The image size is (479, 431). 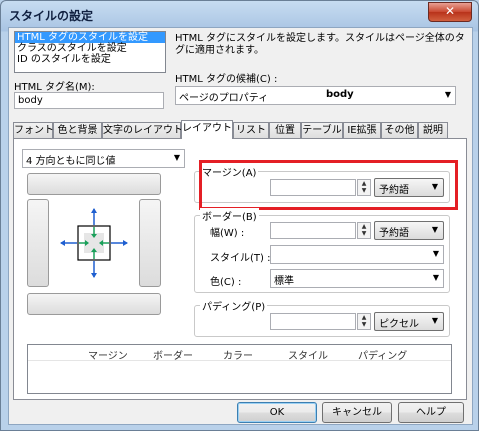 What do you see at coordinates (38, 243) in the screenshot?
I see `margin-left-bar` at bounding box center [38, 243].